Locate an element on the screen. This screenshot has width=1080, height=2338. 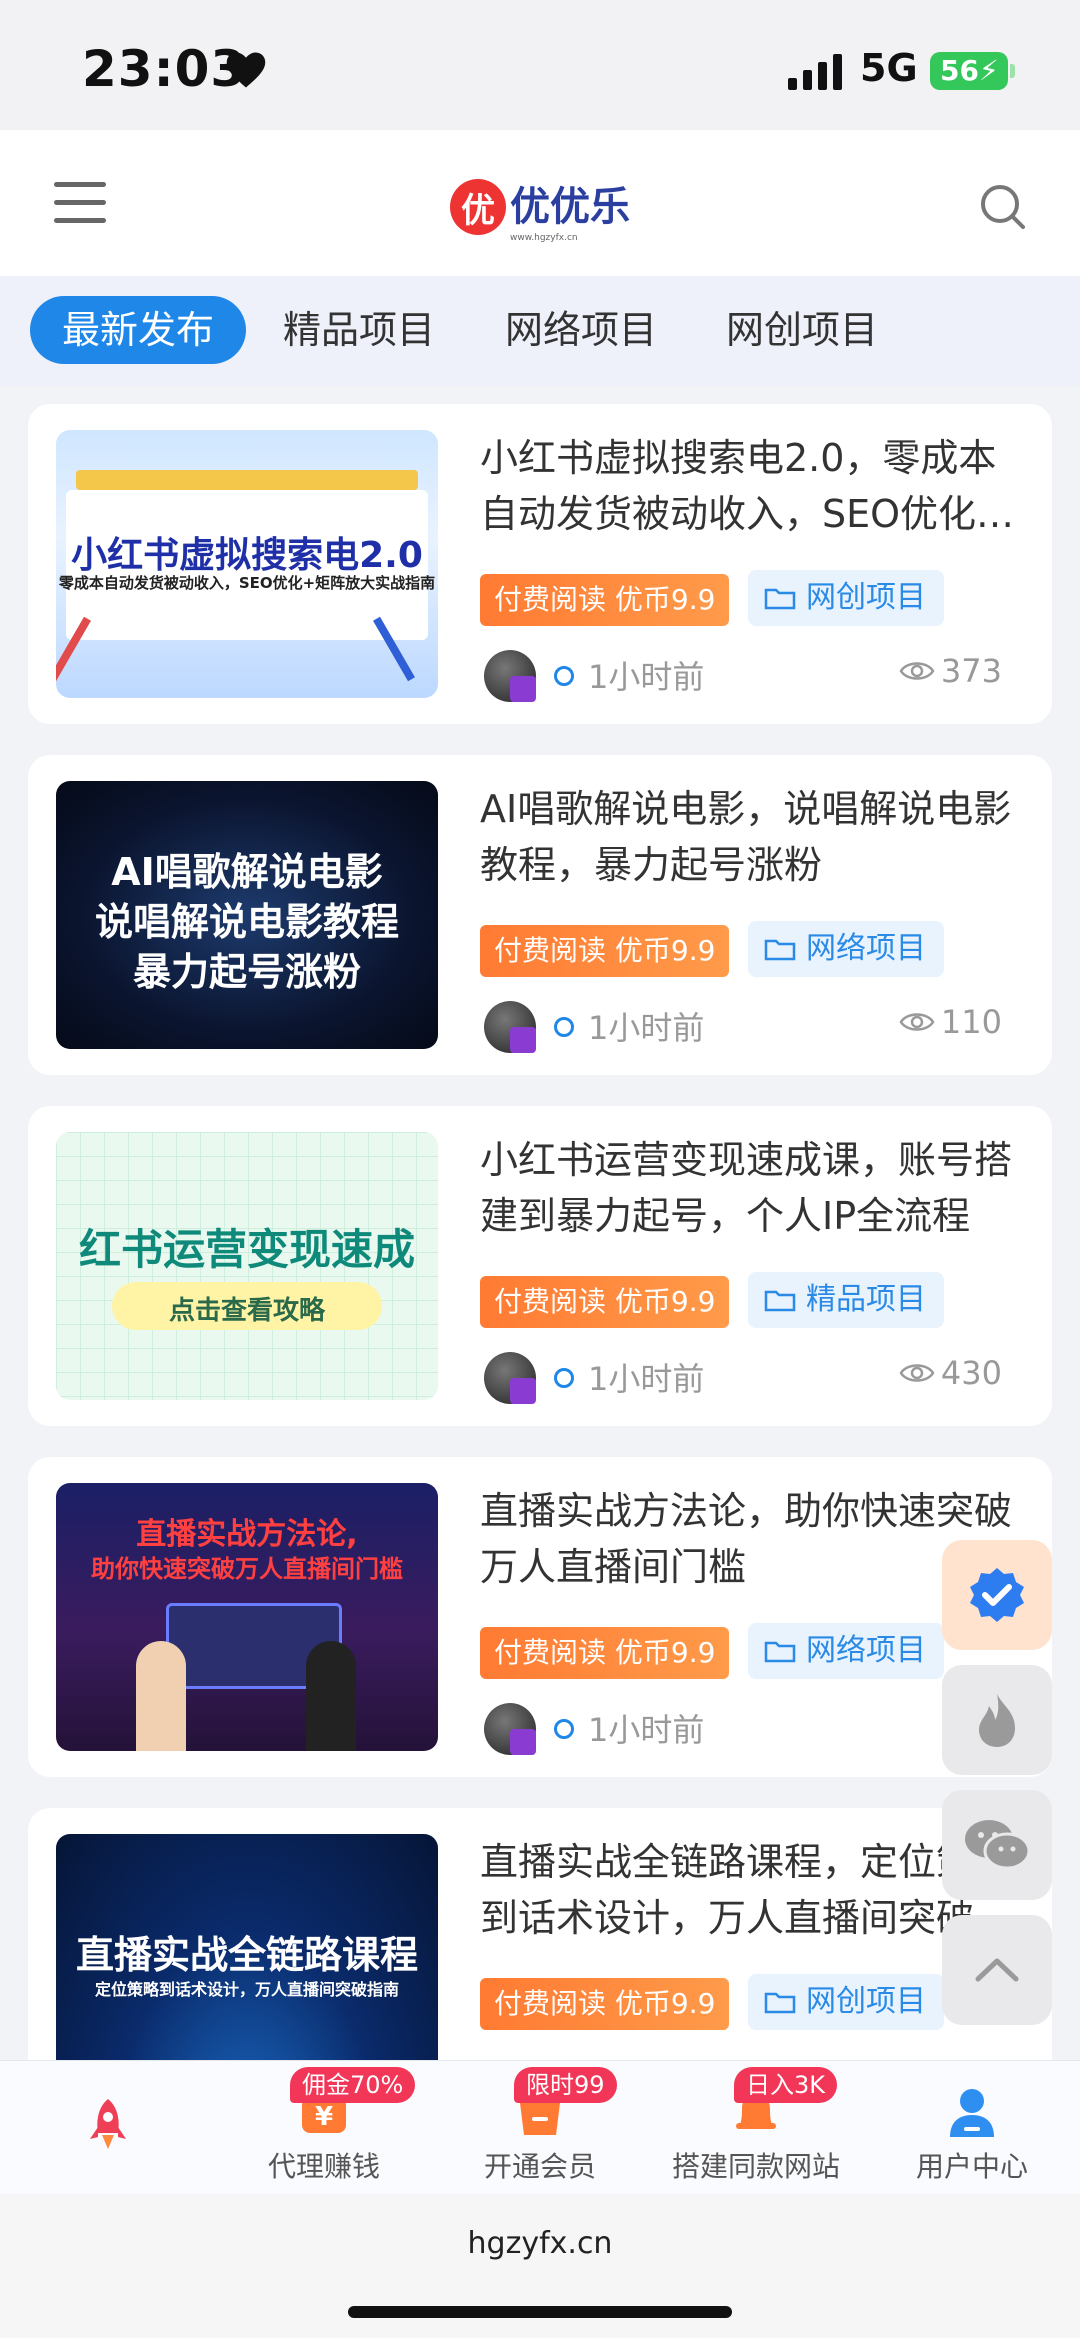
flame-icon is located at coordinates (997, 1720).